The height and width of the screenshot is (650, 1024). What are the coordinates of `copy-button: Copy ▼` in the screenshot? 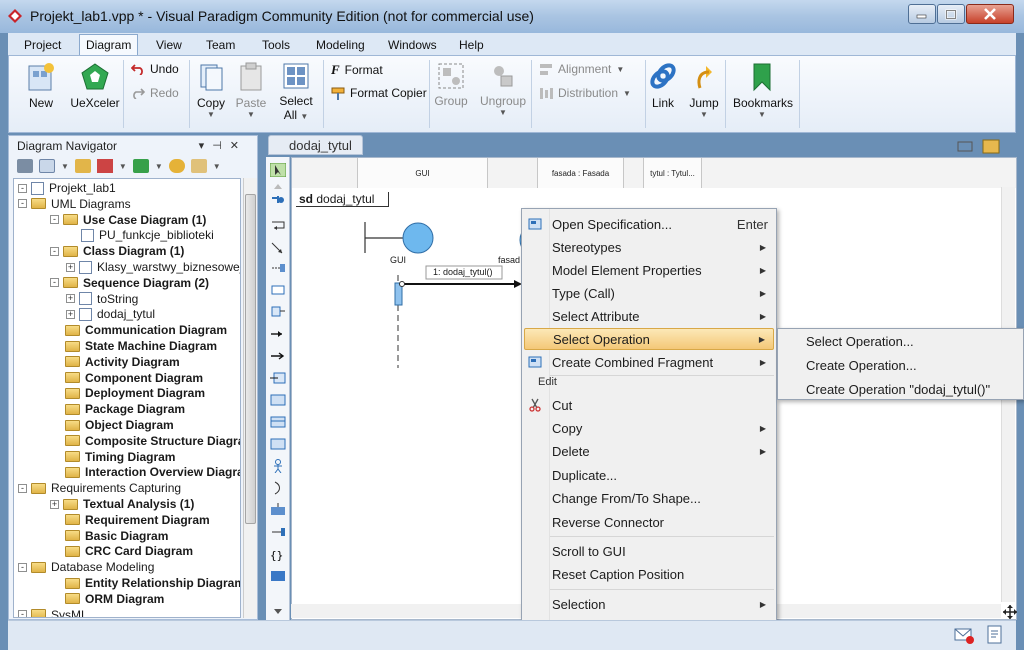 It's located at (211, 90).